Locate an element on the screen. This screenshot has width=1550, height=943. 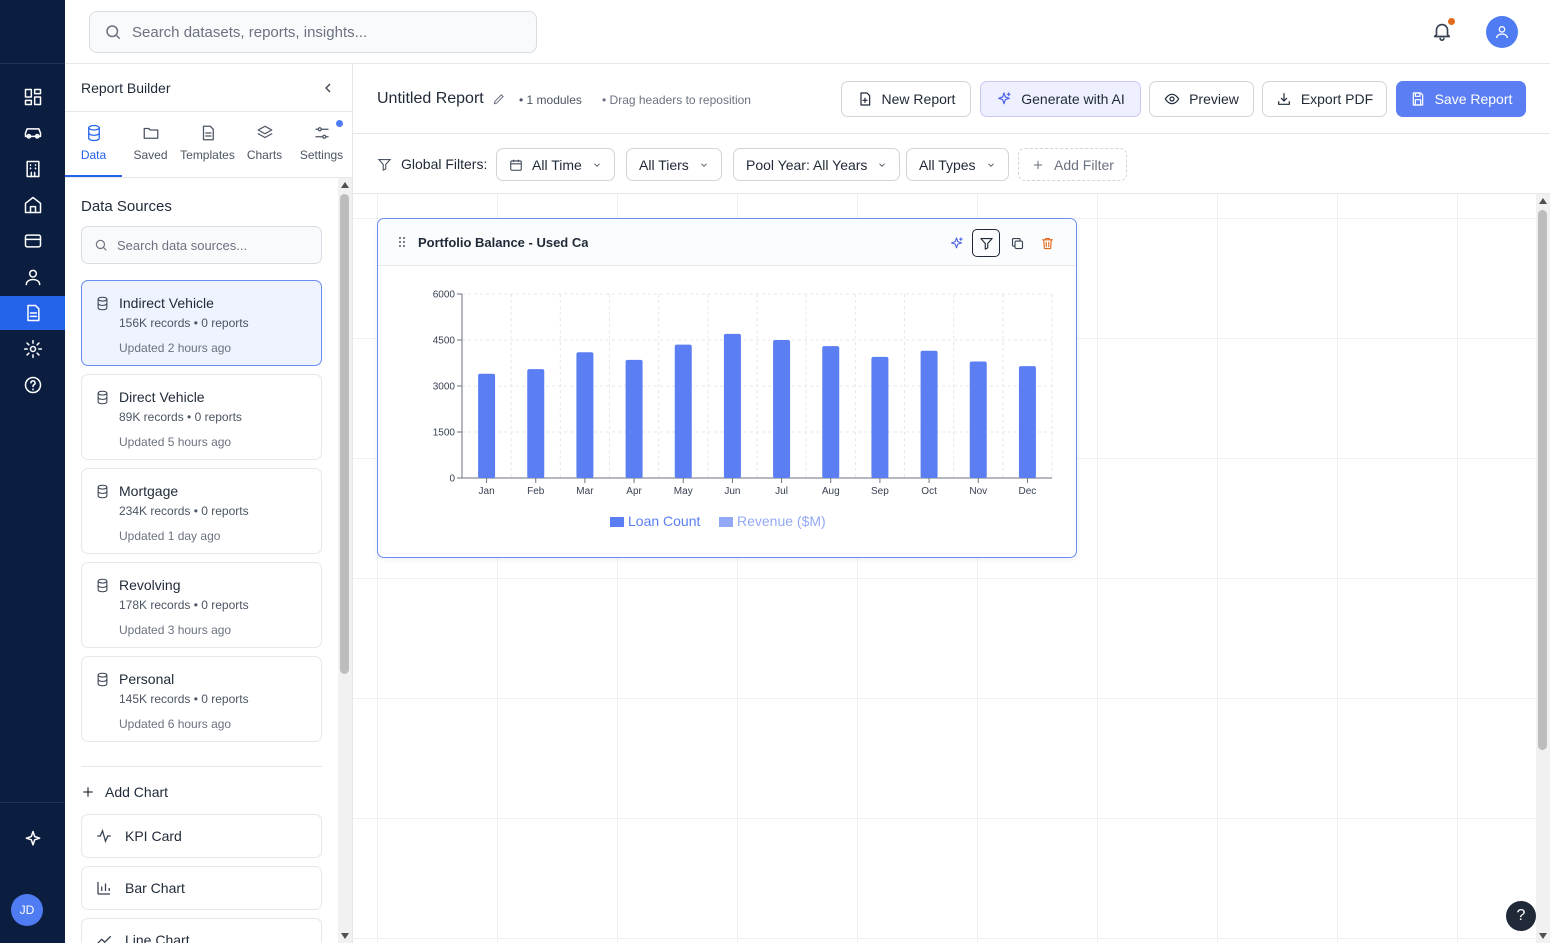
nav-help is located at coordinates (32, 385).